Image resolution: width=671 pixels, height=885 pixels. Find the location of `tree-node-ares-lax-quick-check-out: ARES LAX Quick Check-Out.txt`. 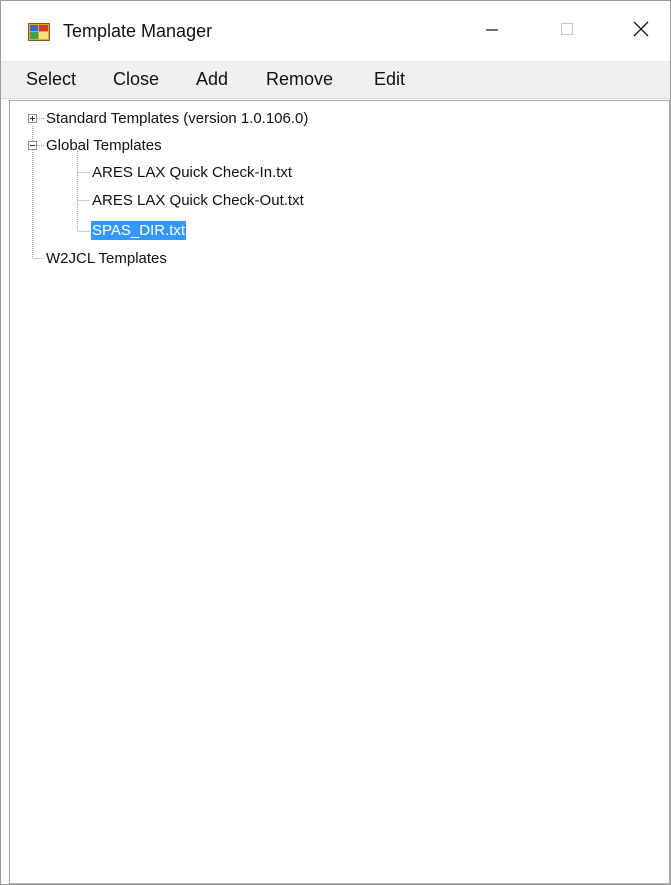

tree-node-ares-lax-quick-check-out: ARES LAX Quick Check-Out.txt is located at coordinates (198, 200).